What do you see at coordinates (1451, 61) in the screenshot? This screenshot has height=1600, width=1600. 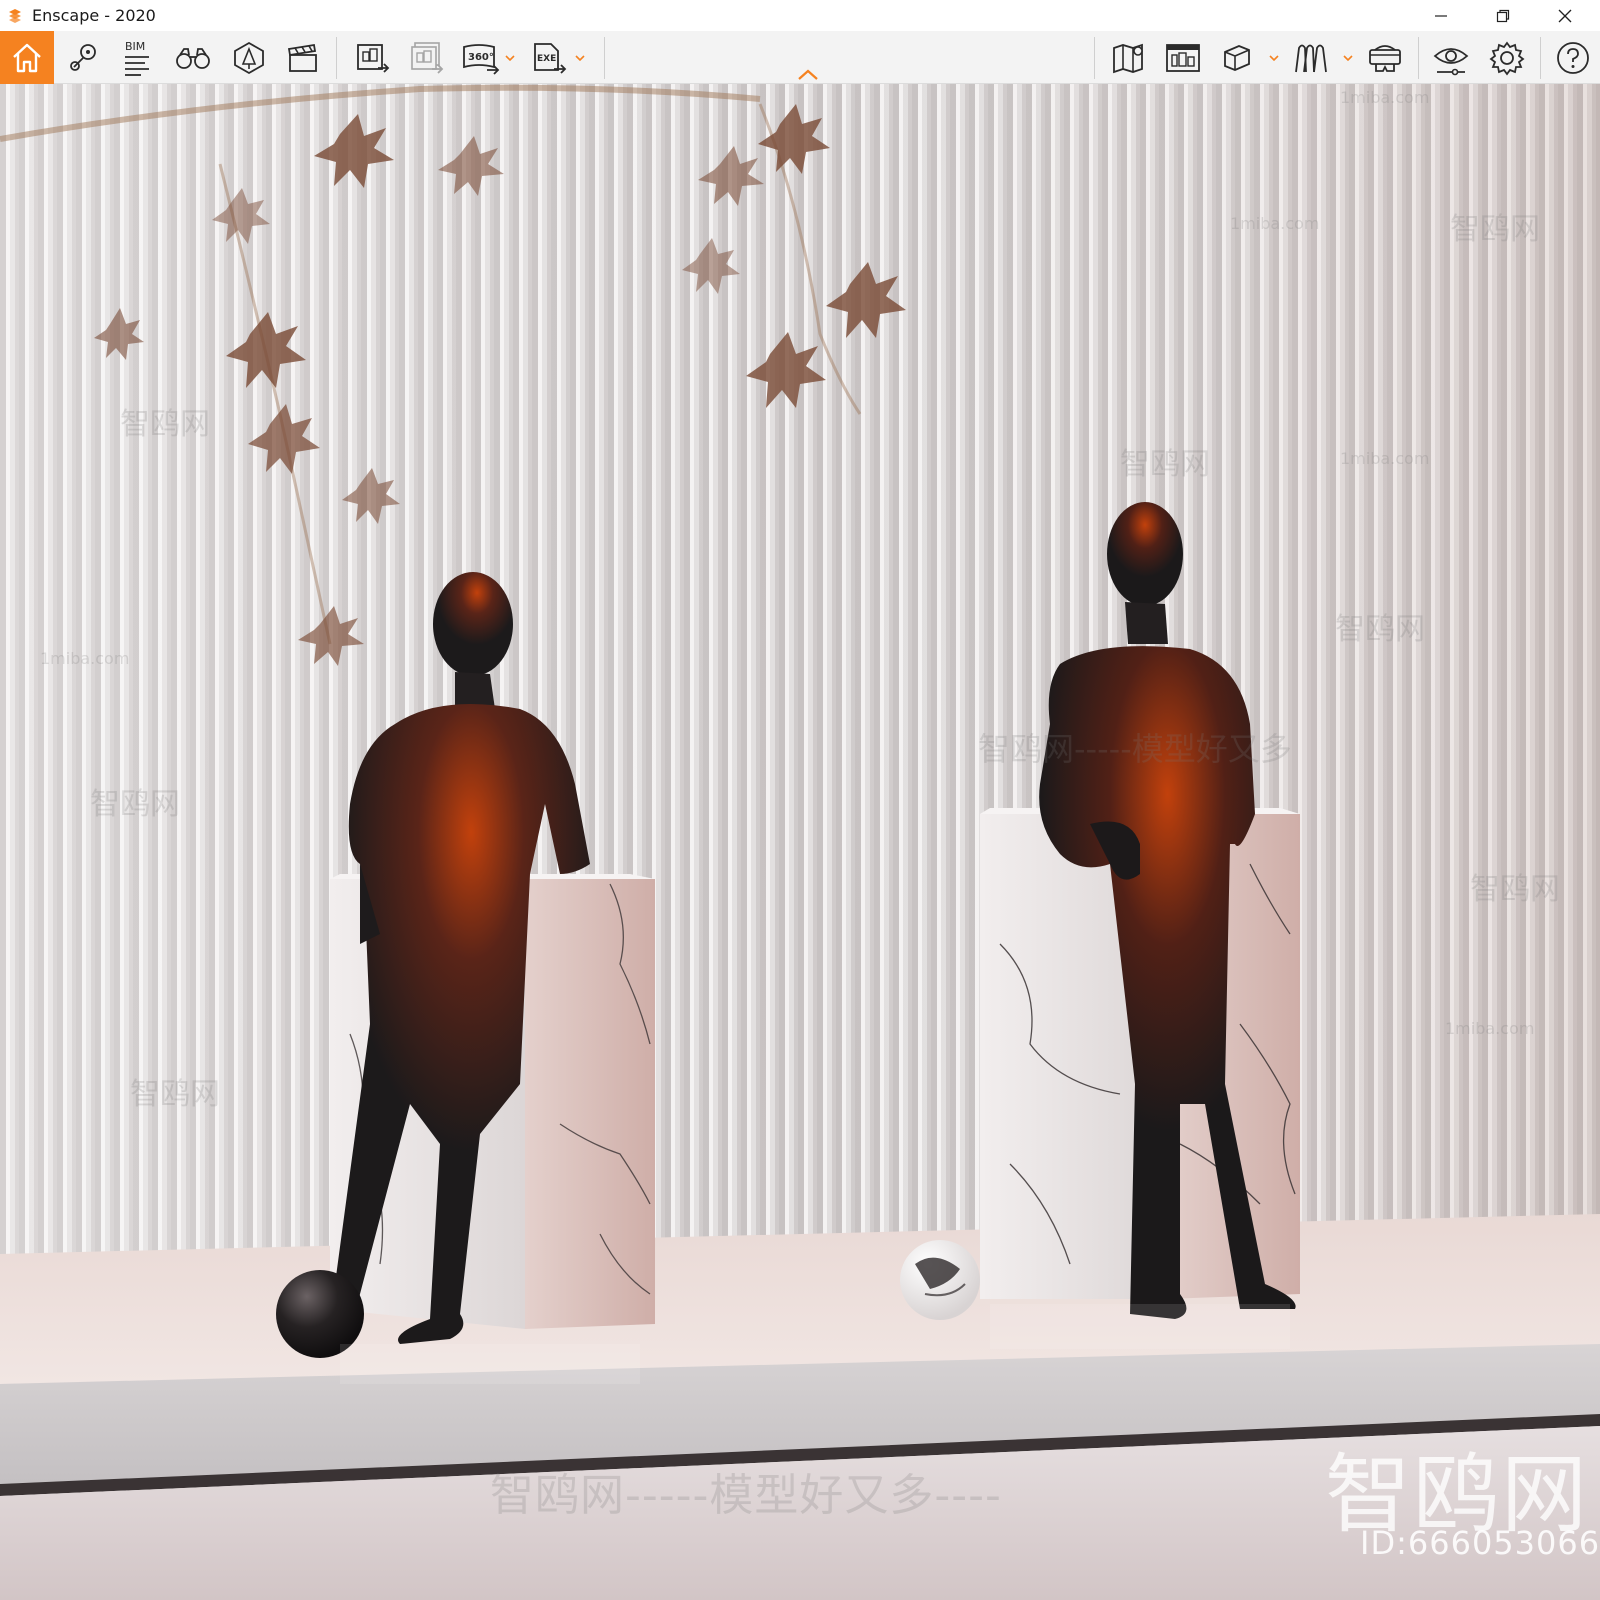 I see `visual-settings-icon` at bounding box center [1451, 61].